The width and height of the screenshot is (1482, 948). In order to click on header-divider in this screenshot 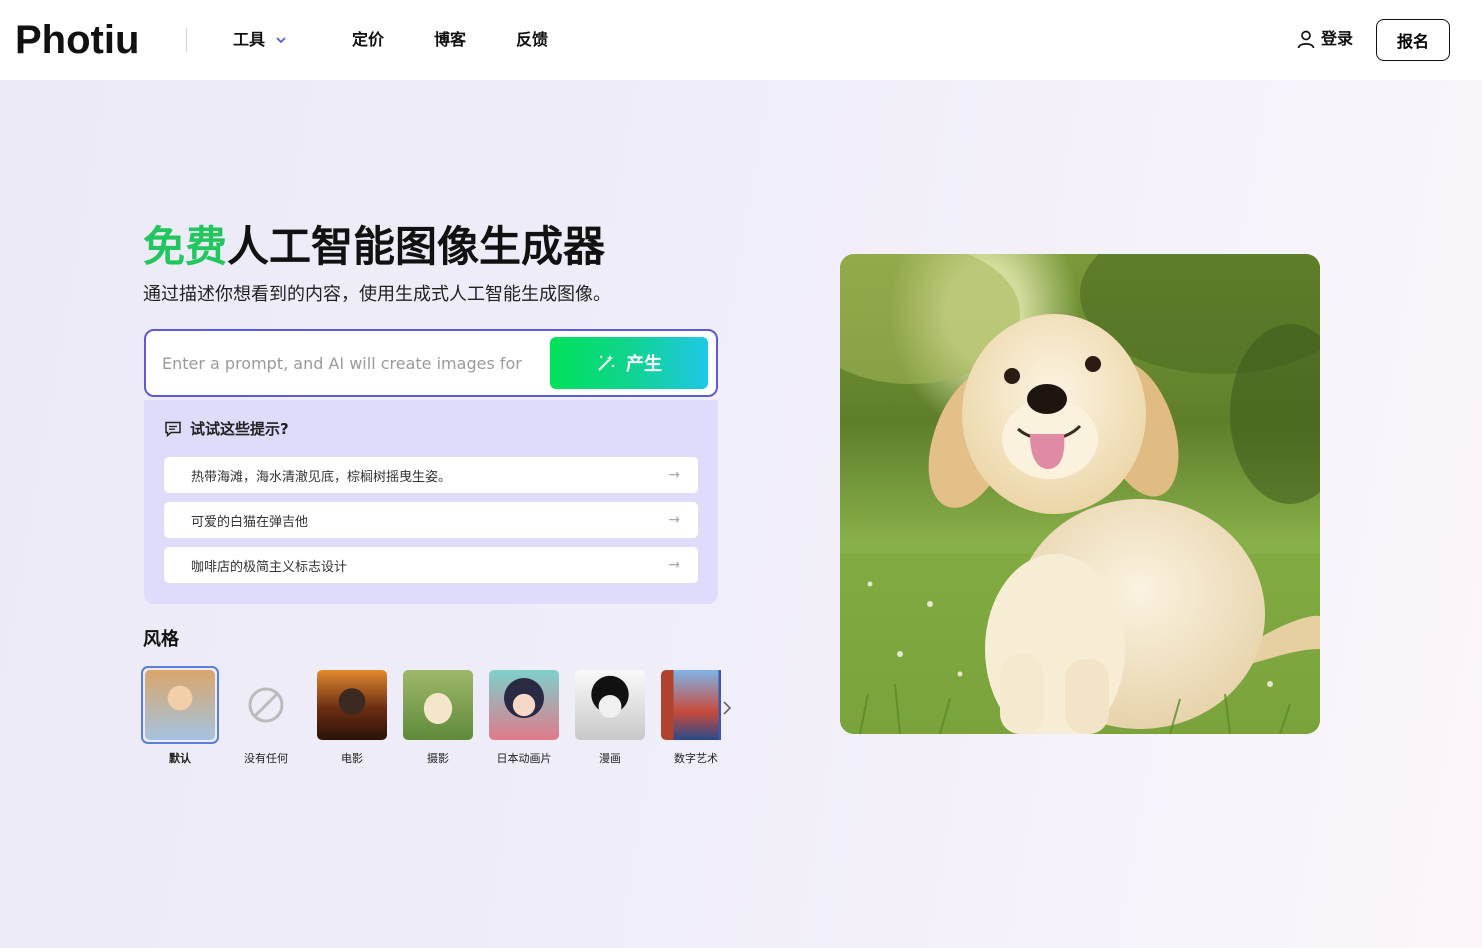, I will do `click(186, 40)`.